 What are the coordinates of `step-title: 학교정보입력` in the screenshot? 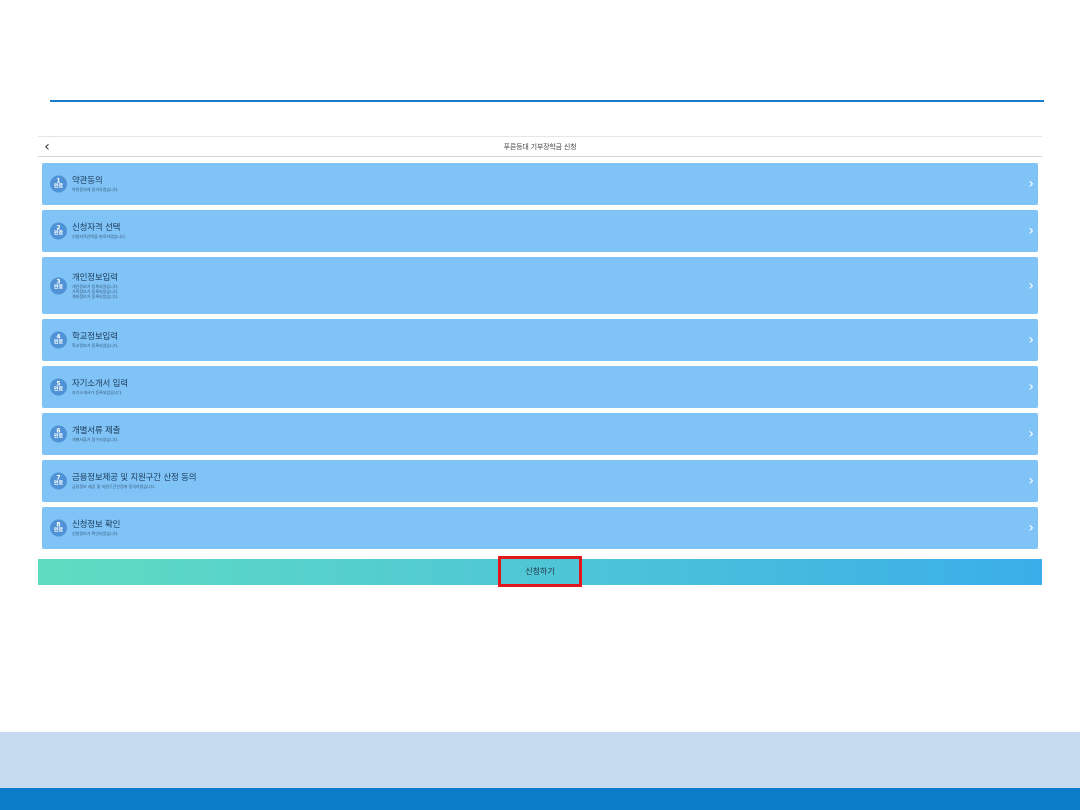 It's located at (95, 337).